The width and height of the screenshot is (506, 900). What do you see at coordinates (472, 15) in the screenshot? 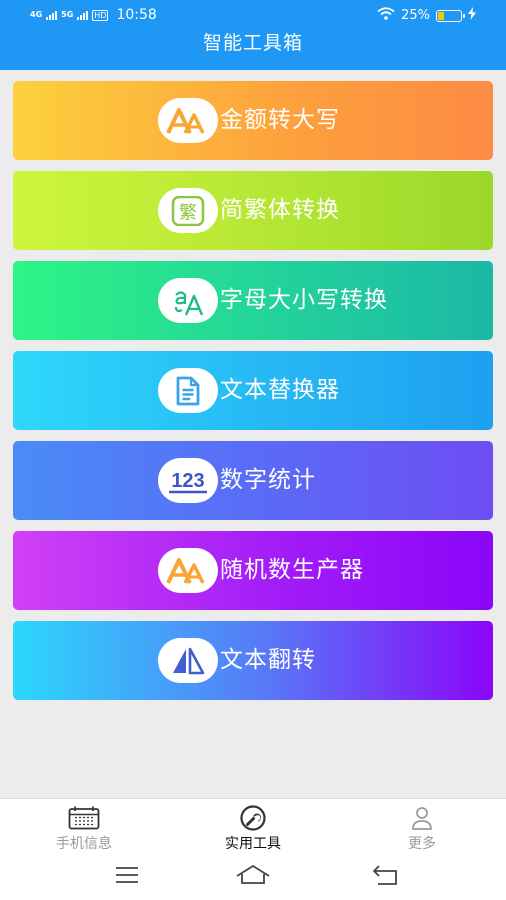
I see `charging-icon` at bounding box center [472, 15].